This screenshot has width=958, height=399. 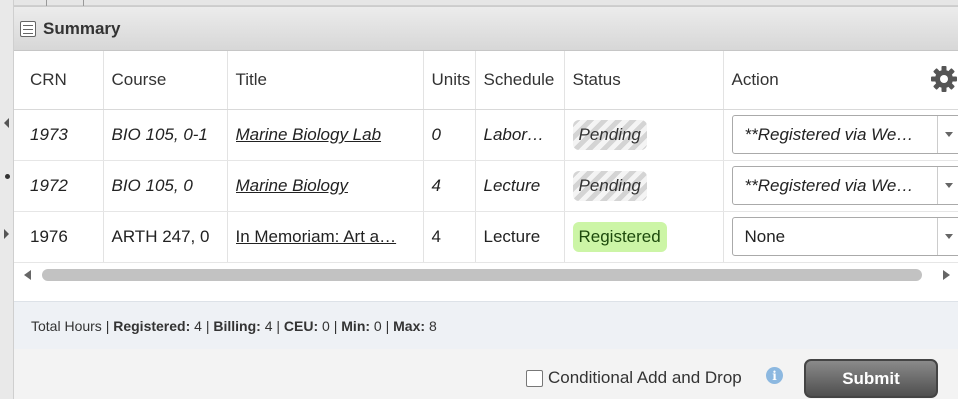 I want to click on cell-title: Marine Biology, so click(x=325, y=186).